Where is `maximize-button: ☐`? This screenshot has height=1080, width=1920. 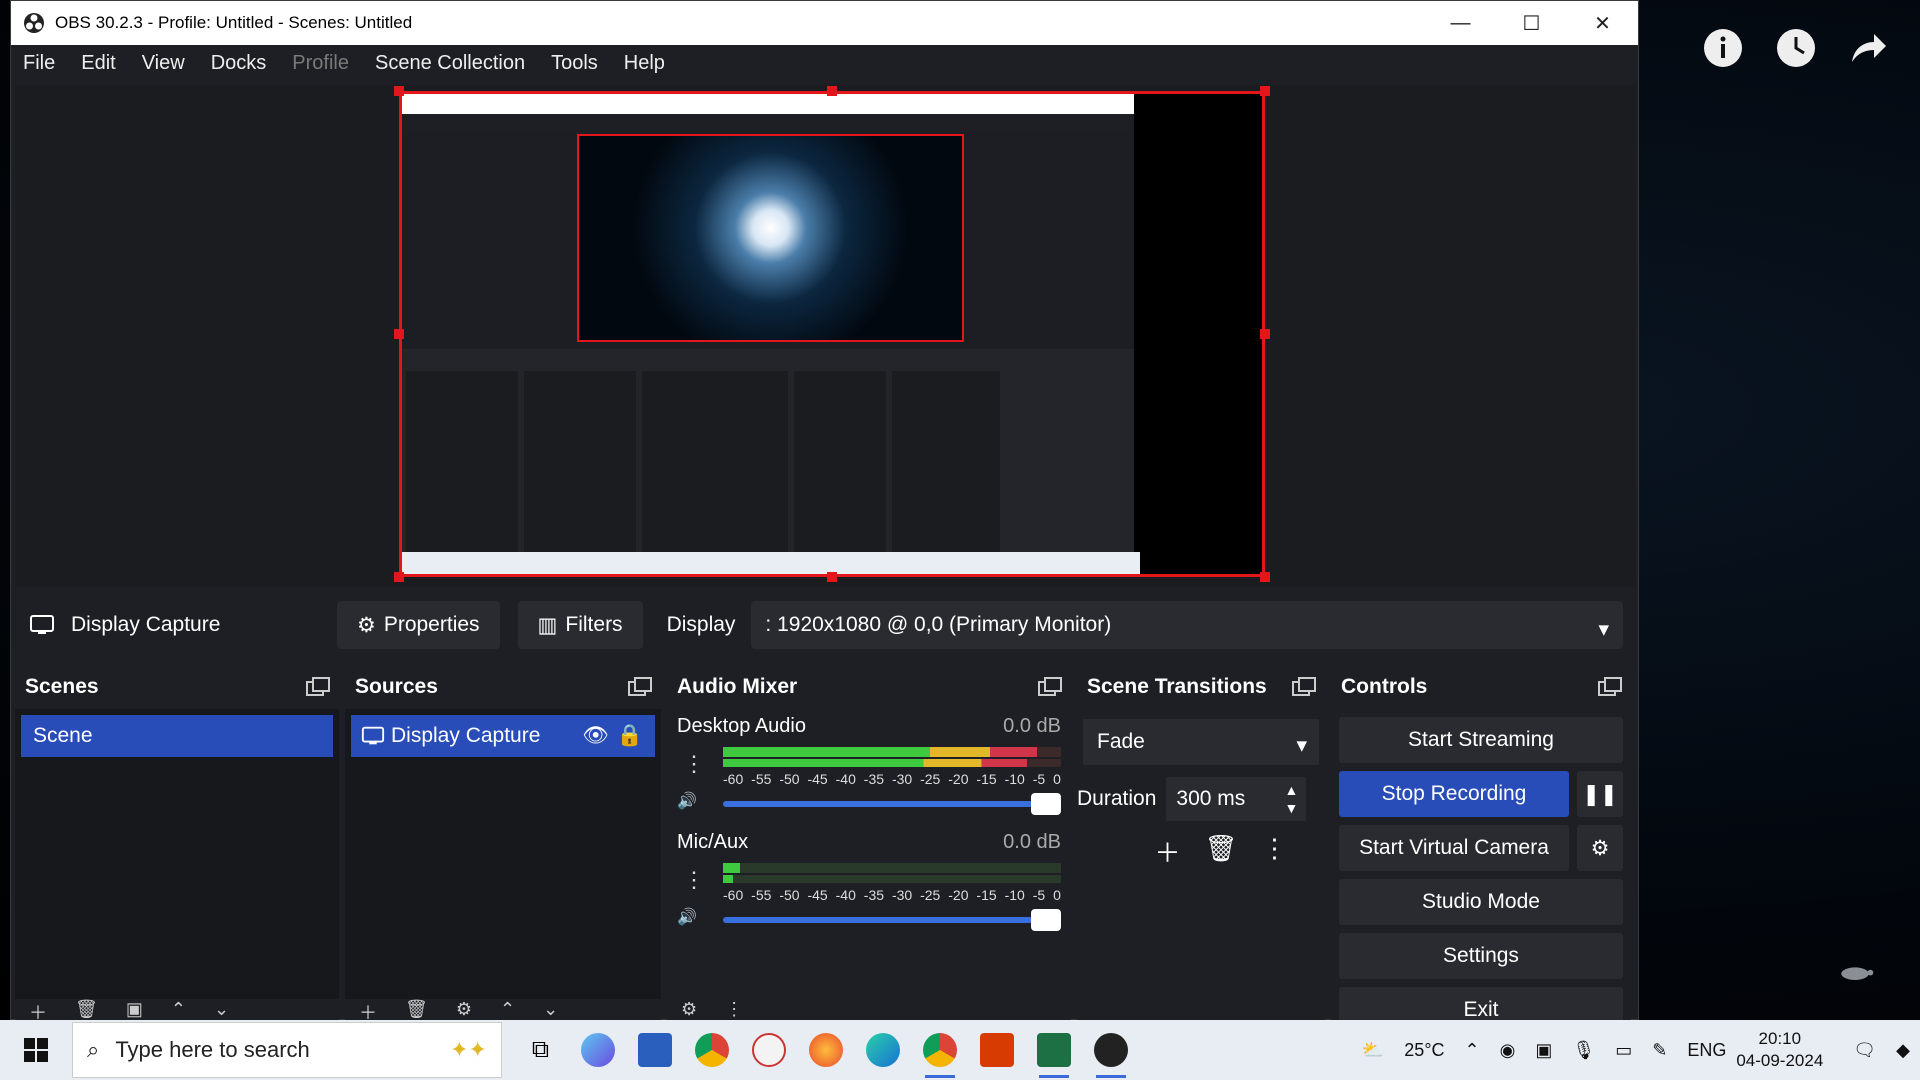 maximize-button: ☐ is located at coordinates (1531, 23).